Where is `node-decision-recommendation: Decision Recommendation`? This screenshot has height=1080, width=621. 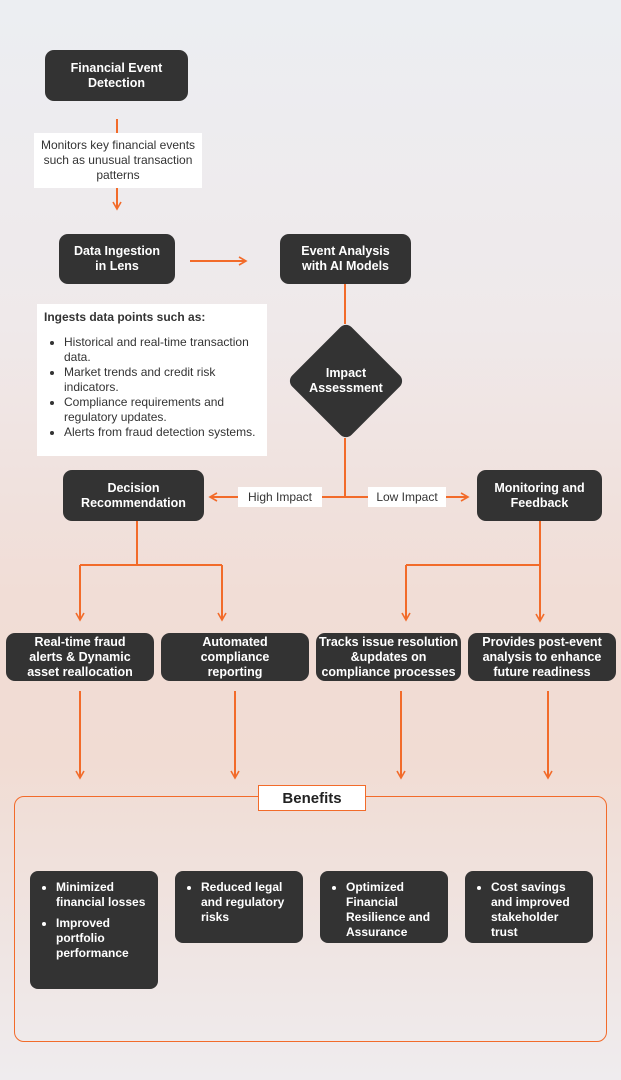
node-decision-recommendation: Decision Recommendation is located at coordinates (133, 495).